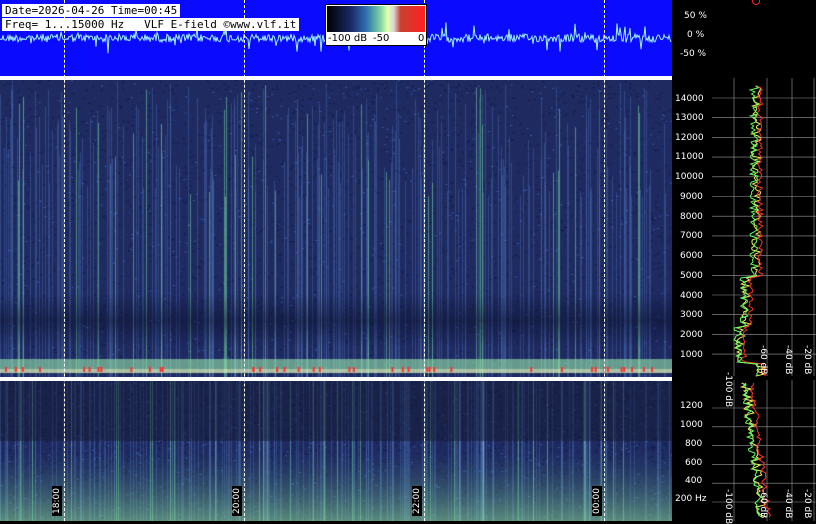 The width and height of the screenshot is (816, 524). What do you see at coordinates (746, 231) in the screenshot?
I see `spectrum-profile-min` at bounding box center [746, 231].